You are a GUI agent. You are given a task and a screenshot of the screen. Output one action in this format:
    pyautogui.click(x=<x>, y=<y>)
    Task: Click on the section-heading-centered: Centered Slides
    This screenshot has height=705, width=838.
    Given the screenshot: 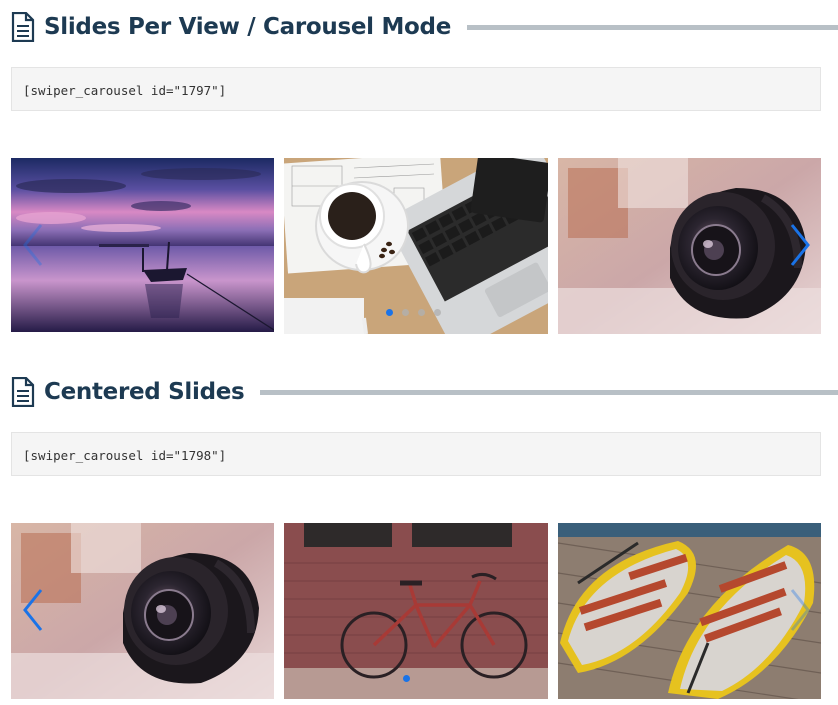 What is the action you would take?
    pyautogui.click(x=424, y=392)
    